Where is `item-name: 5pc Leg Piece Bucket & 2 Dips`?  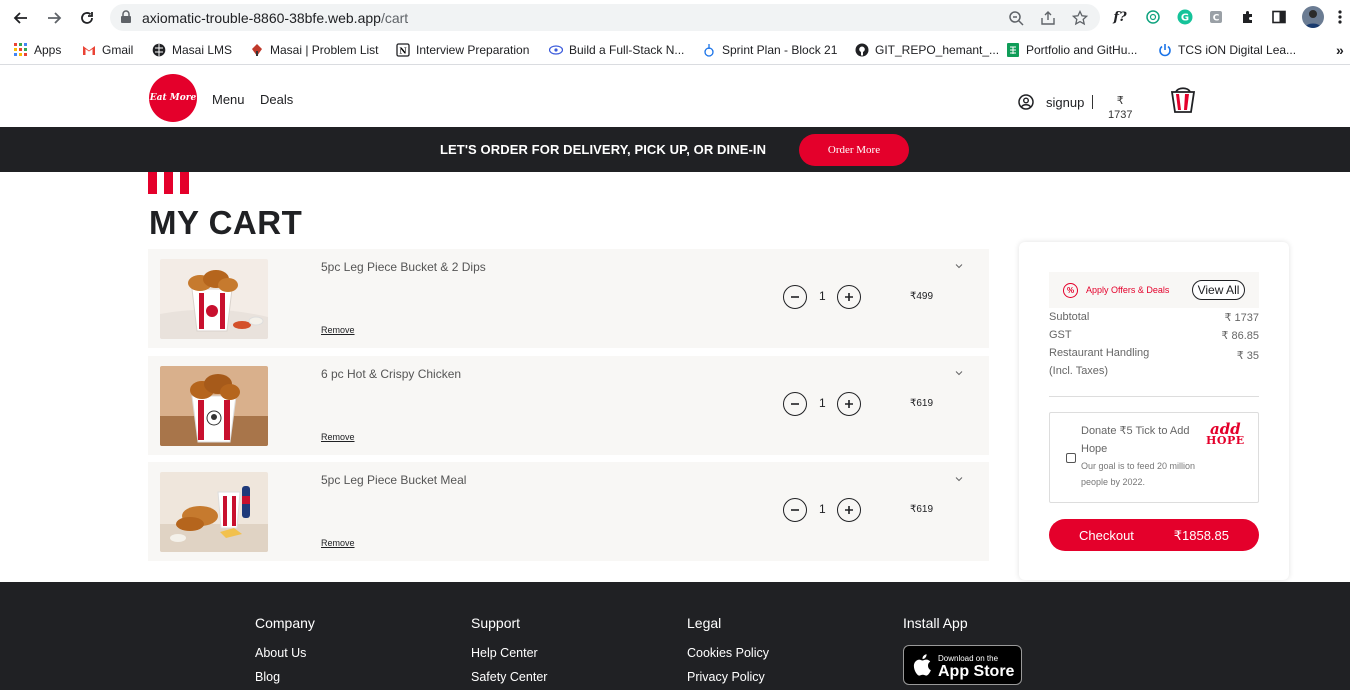 item-name: 5pc Leg Piece Bucket & 2 Dips is located at coordinates (403, 267).